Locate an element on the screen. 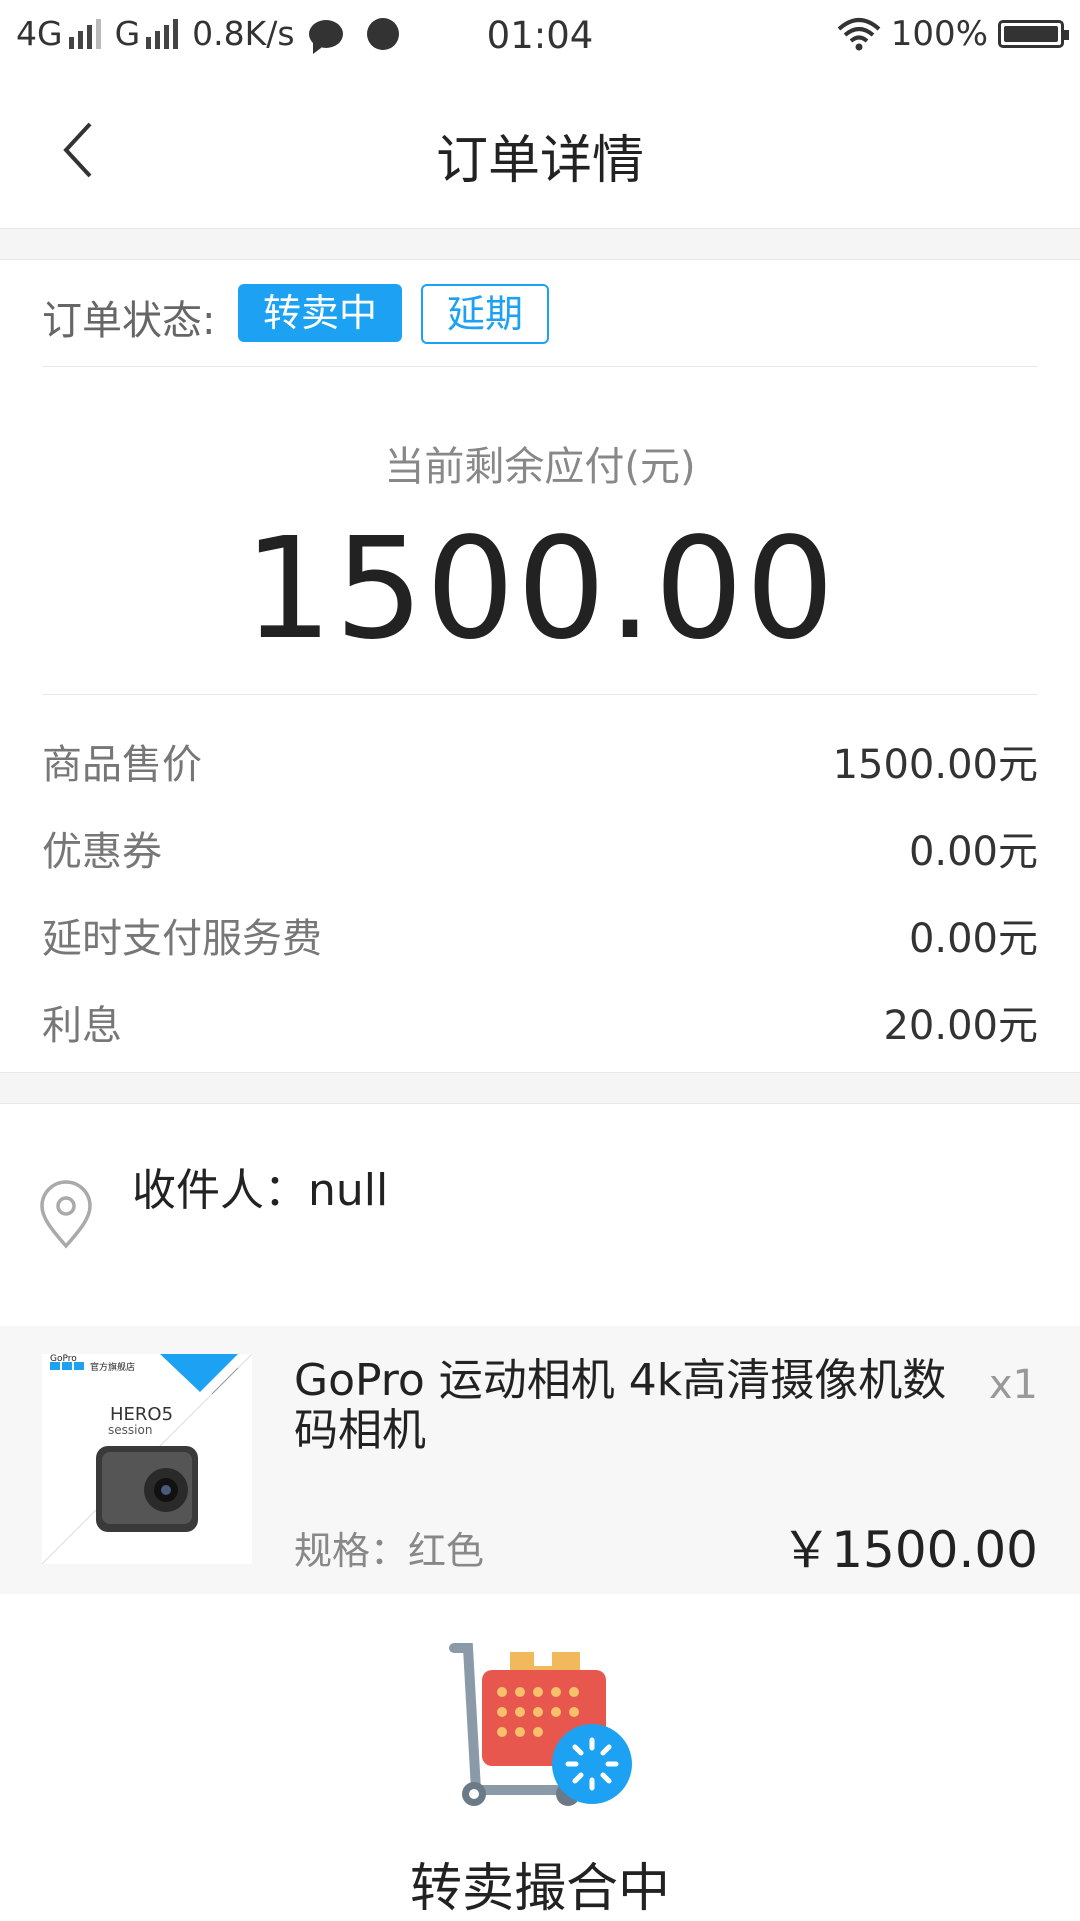 The image size is (1080, 1921). product-spec: 规格：红色 is located at coordinates (389, 1551).